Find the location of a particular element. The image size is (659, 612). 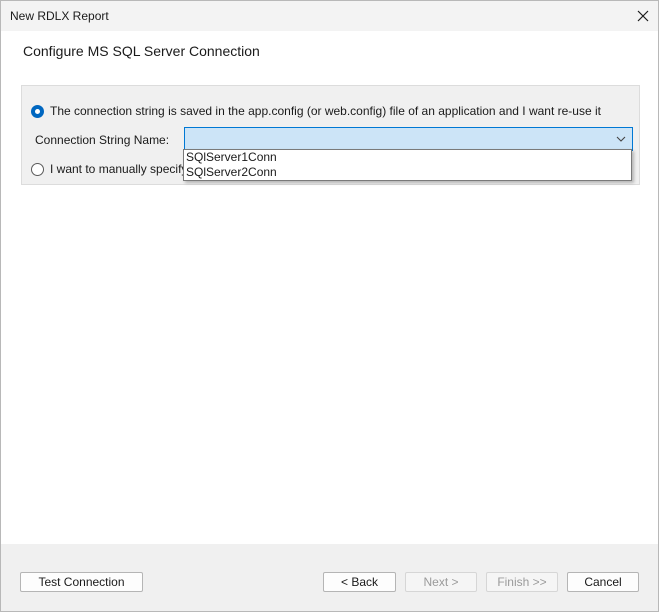

test-connection-button: Test Connection is located at coordinates (81, 582).